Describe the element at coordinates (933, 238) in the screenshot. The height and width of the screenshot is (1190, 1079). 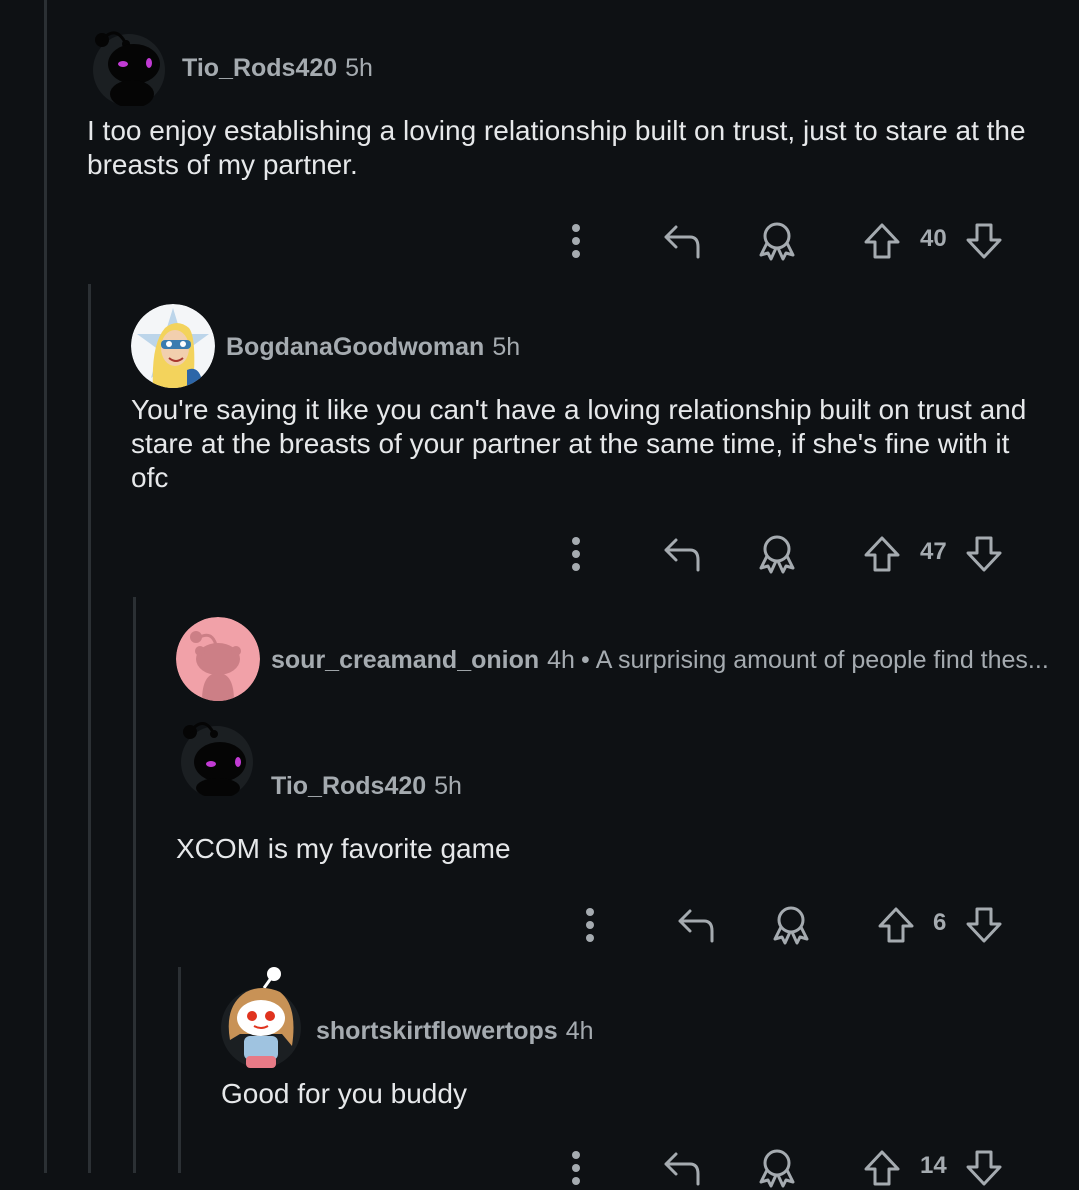
I see `vote-score: 40` at that location.